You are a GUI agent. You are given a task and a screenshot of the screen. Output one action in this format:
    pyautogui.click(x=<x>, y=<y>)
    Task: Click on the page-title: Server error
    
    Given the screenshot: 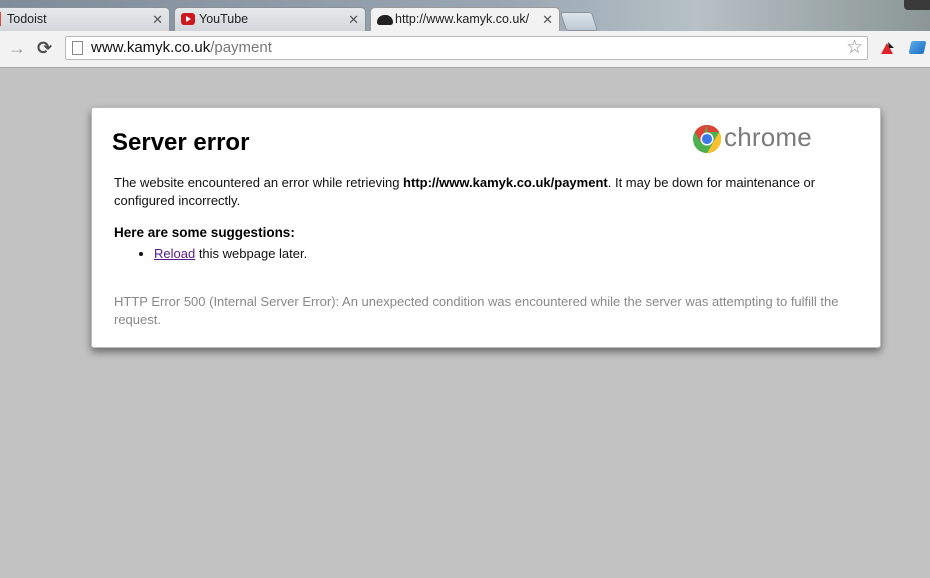 What is the action you would take?
    pyautogui.click(x=181, y=142)
    